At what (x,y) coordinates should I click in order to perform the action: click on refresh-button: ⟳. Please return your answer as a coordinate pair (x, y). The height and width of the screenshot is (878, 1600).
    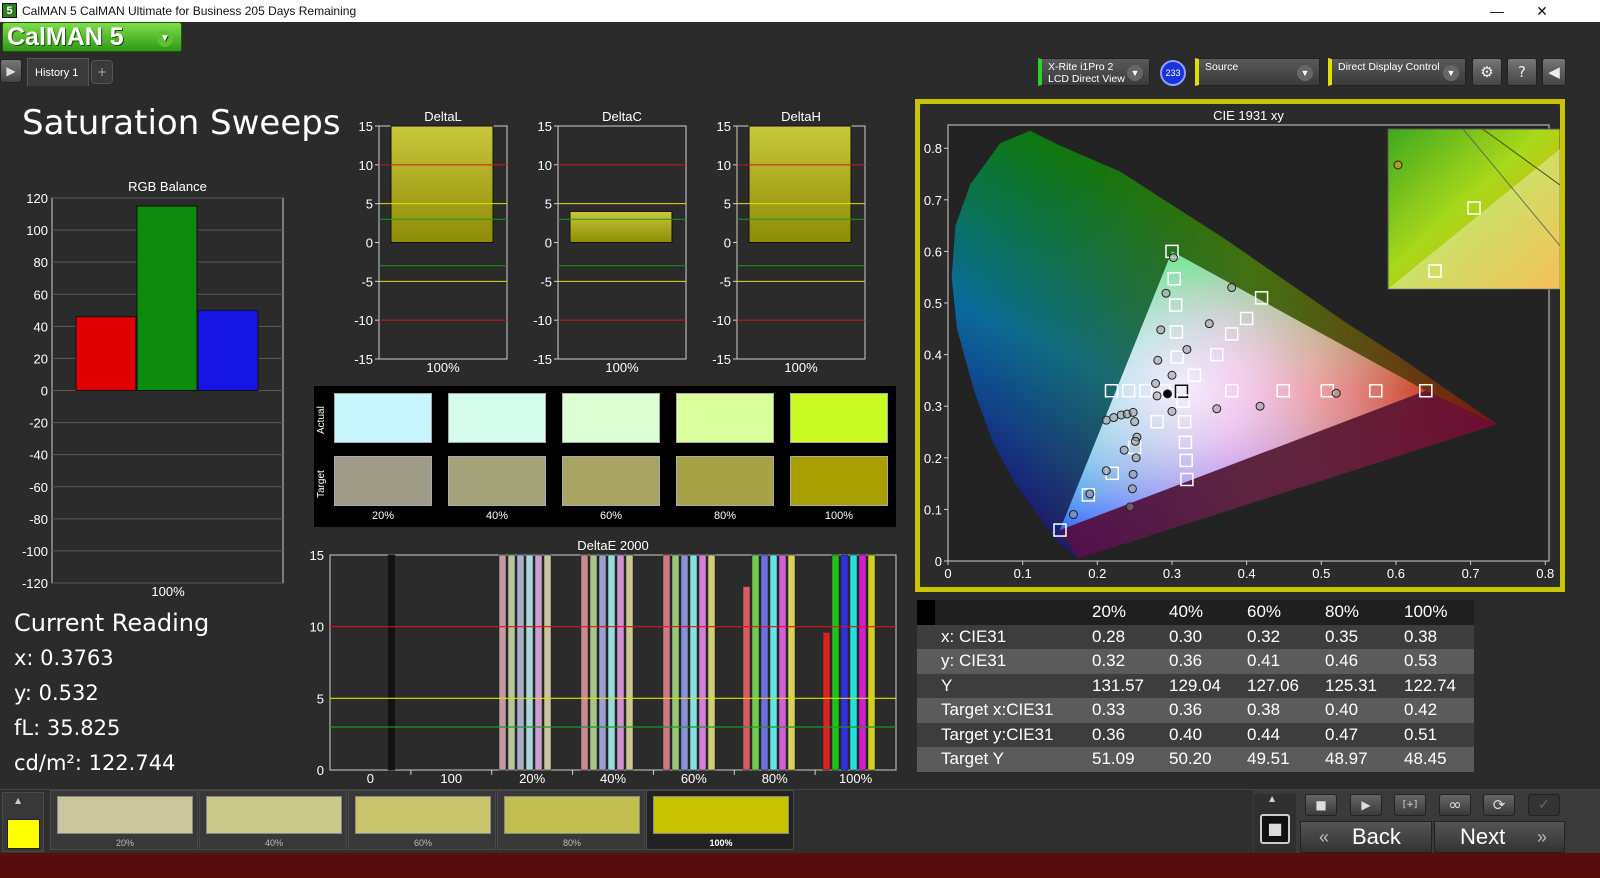
    Looking at the image, I should click on (1499, 805).